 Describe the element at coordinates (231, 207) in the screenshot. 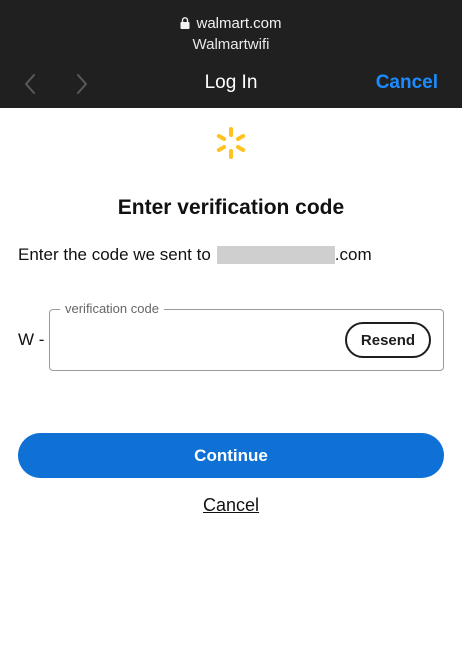

I see `verification-heading: Enter verification code` at that location.